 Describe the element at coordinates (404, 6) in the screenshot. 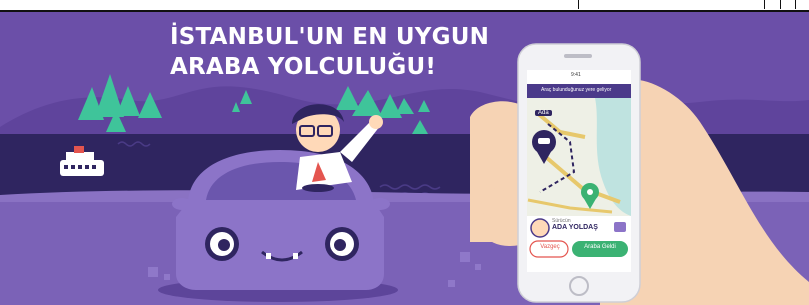

I see `top-divider` at that location.